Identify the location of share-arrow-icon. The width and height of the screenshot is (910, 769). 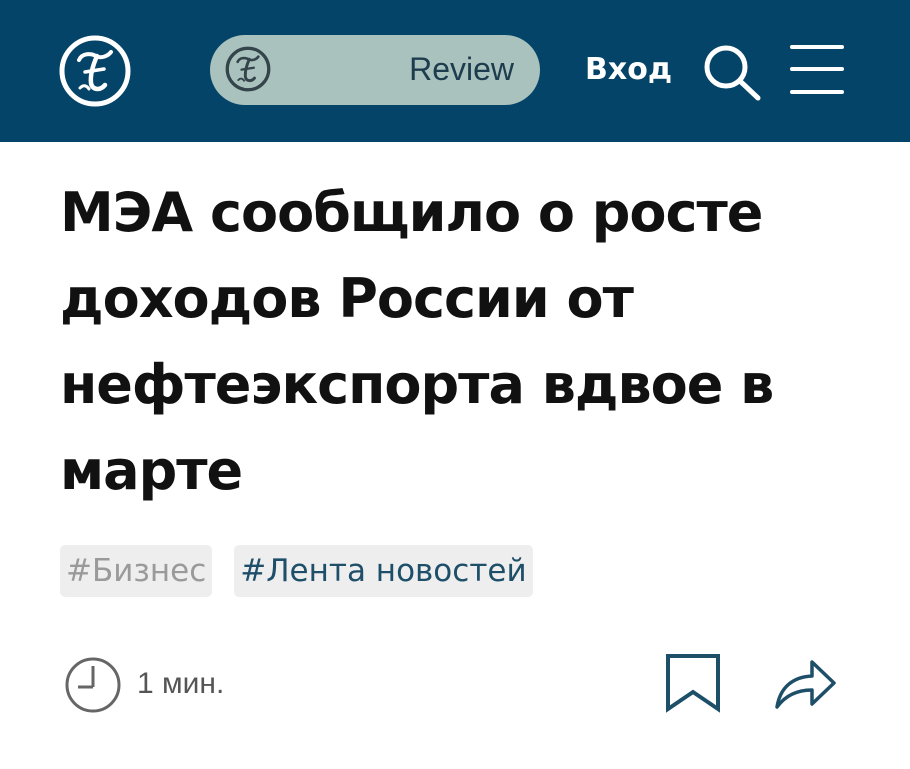
(805, 684).